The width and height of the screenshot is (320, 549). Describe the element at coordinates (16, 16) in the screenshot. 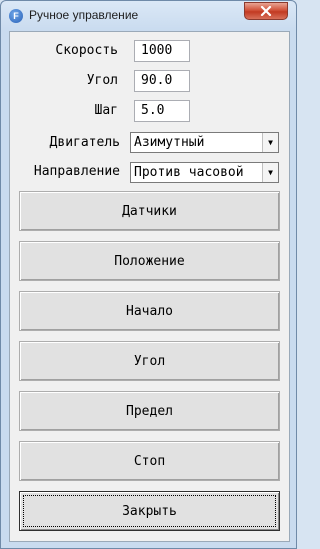

I see `app-icon: F` at that location.